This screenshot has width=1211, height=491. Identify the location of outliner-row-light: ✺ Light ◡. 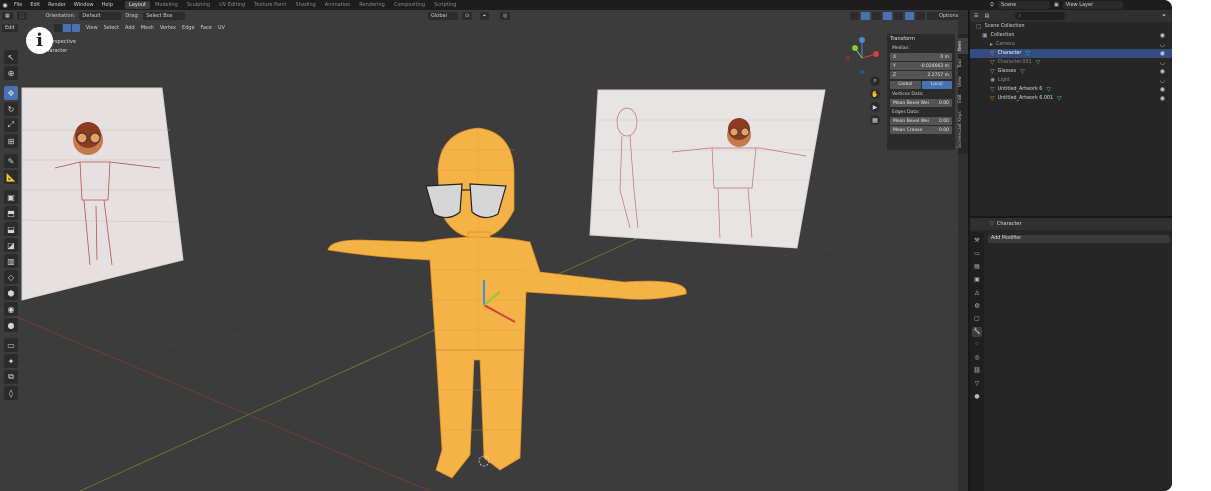
(1071, 80).